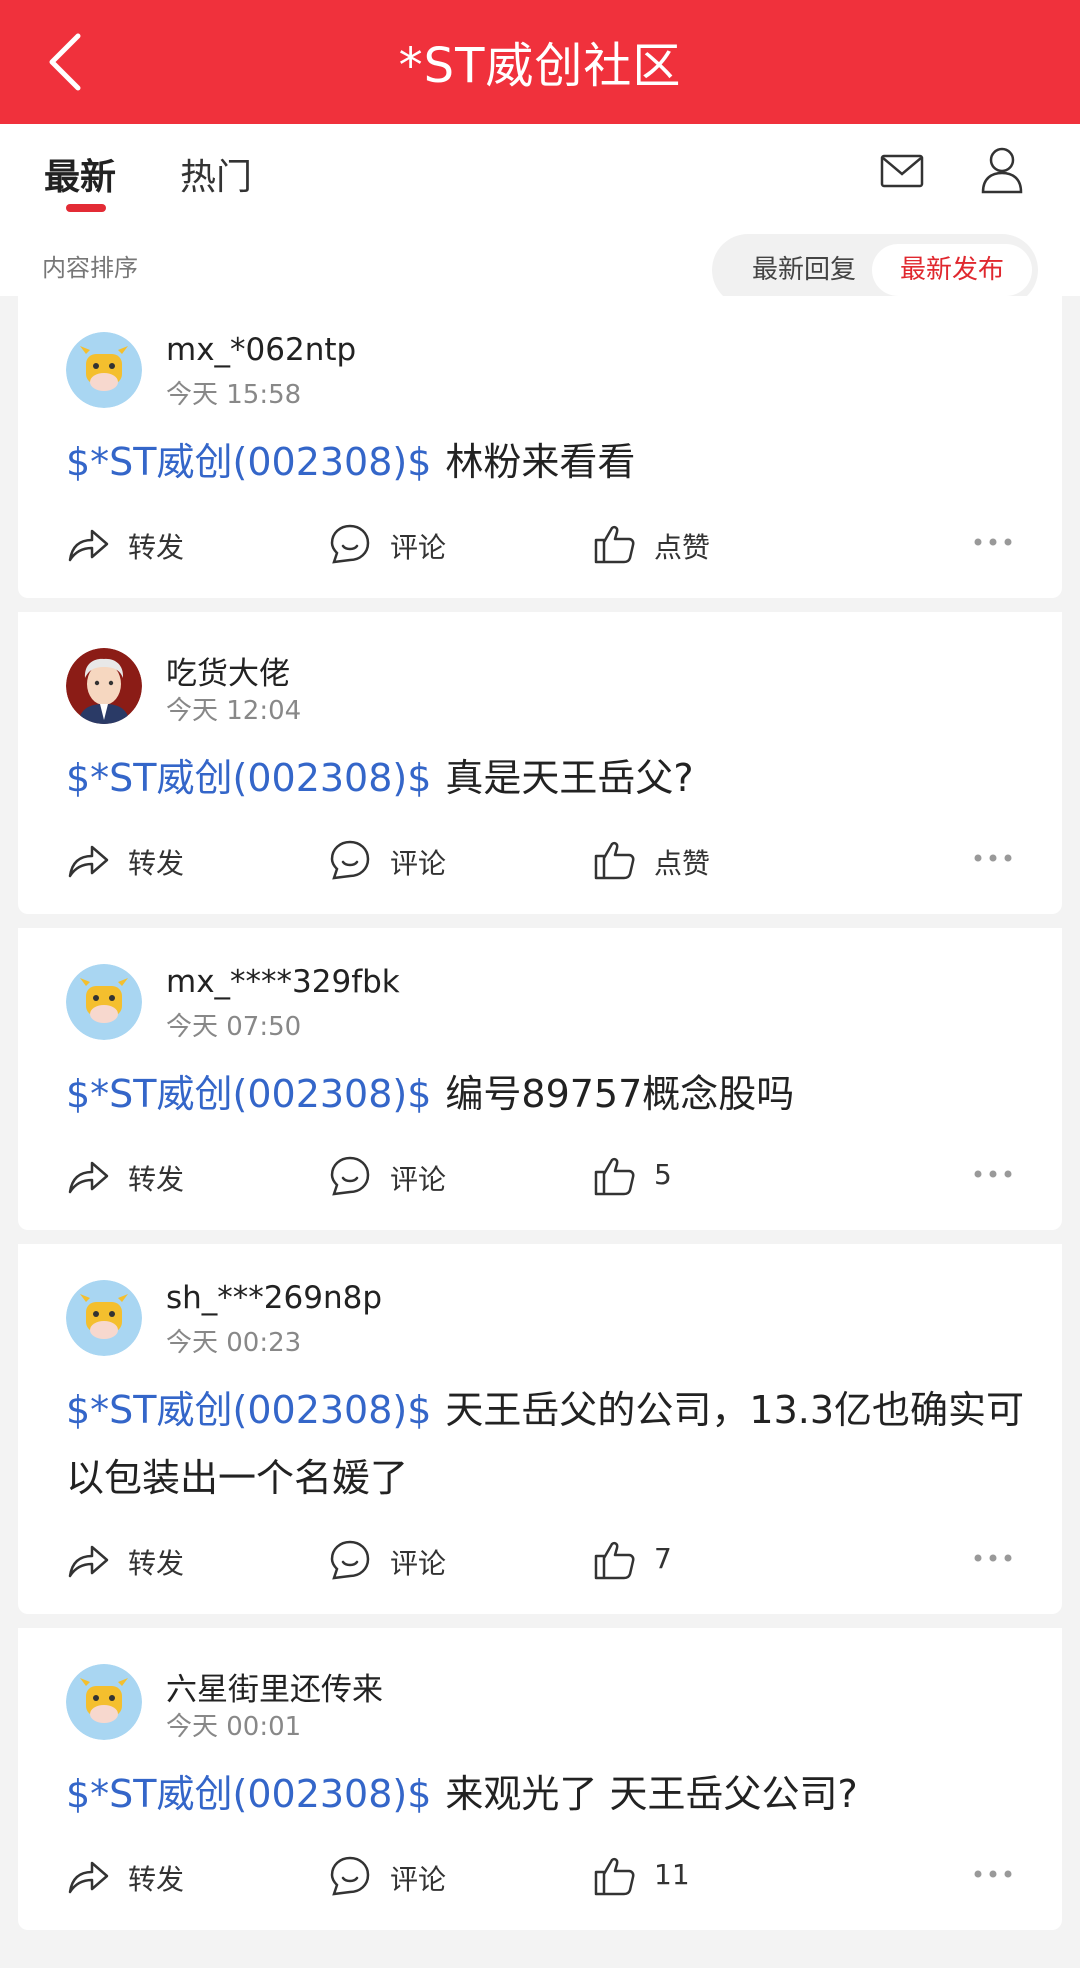  Describe the element at coordinates (104, 686) in the screenshot. I see `cartoon-man-avatar` at that location.